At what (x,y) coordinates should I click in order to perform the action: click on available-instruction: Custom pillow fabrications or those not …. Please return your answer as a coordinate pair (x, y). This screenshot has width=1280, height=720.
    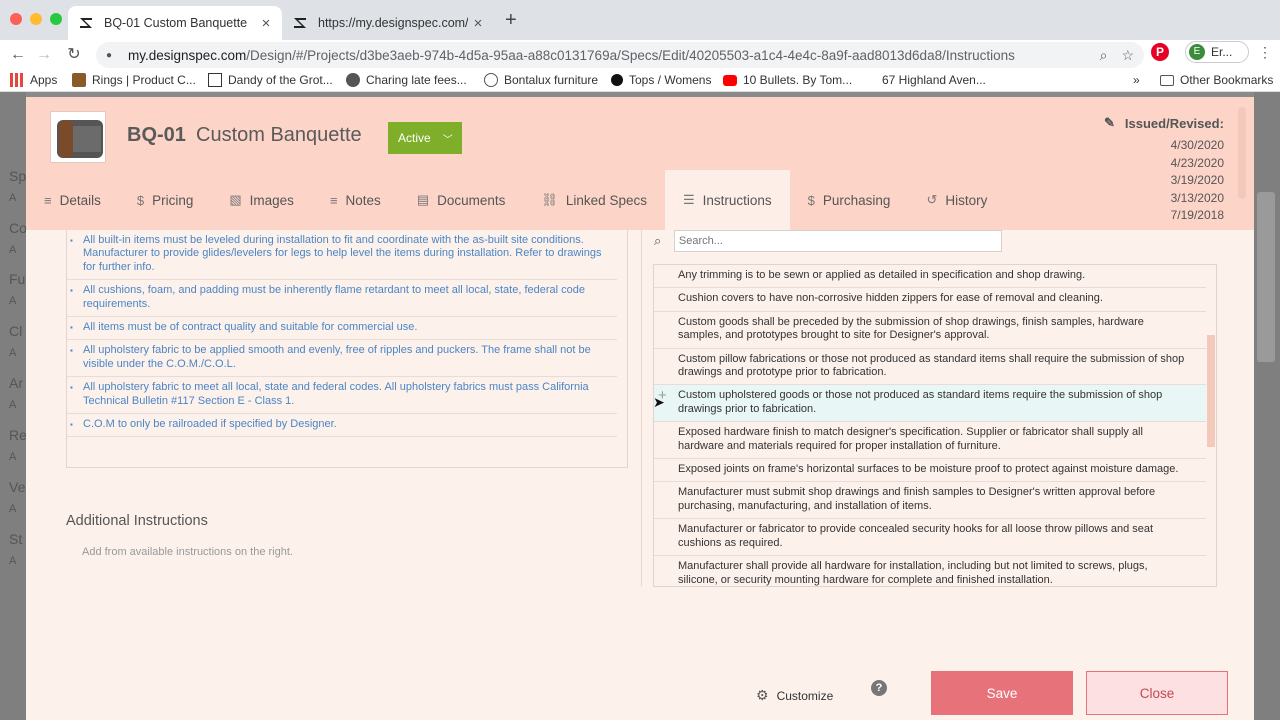
    Looking at the image, I should click on (930, 367).